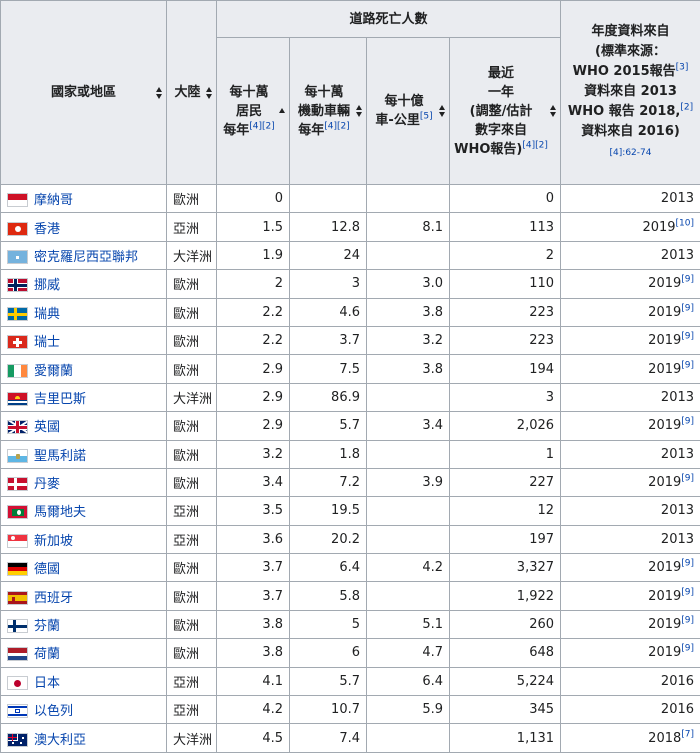  I want to click on norway-flag-icon, so click(17, 285).